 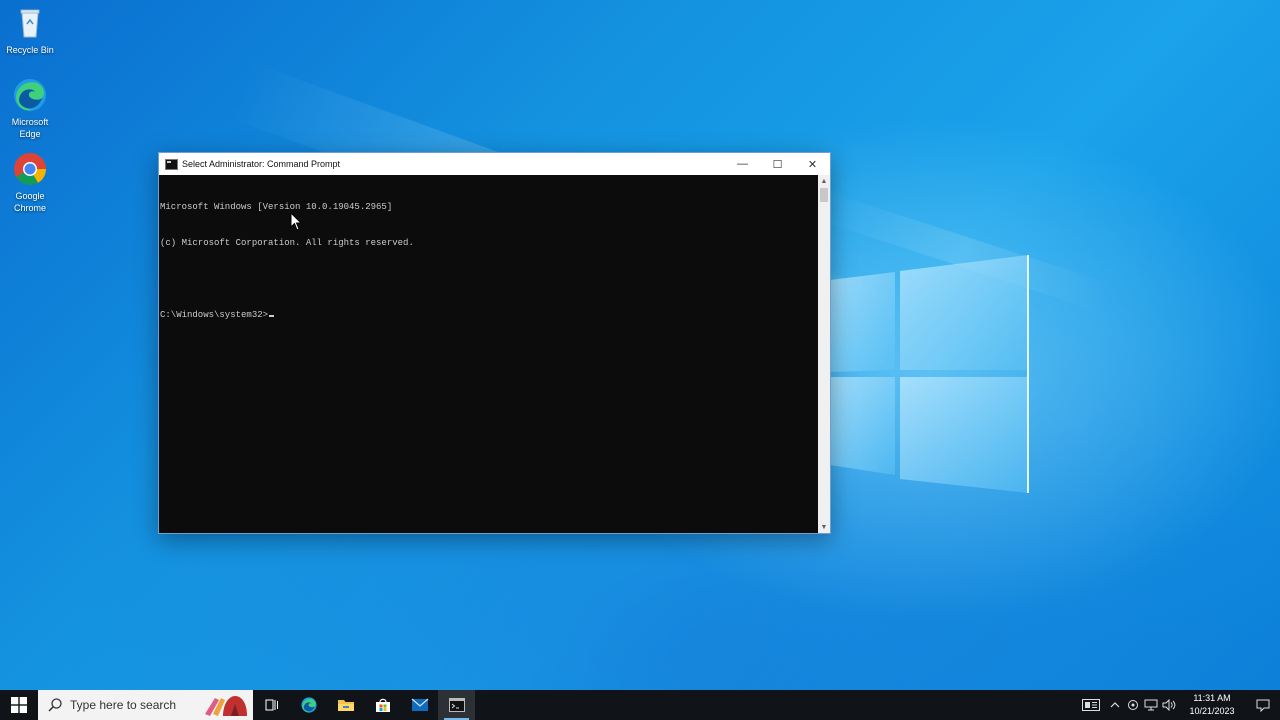 I want to click on taskbar-store-button, so click(x=382, y=705).